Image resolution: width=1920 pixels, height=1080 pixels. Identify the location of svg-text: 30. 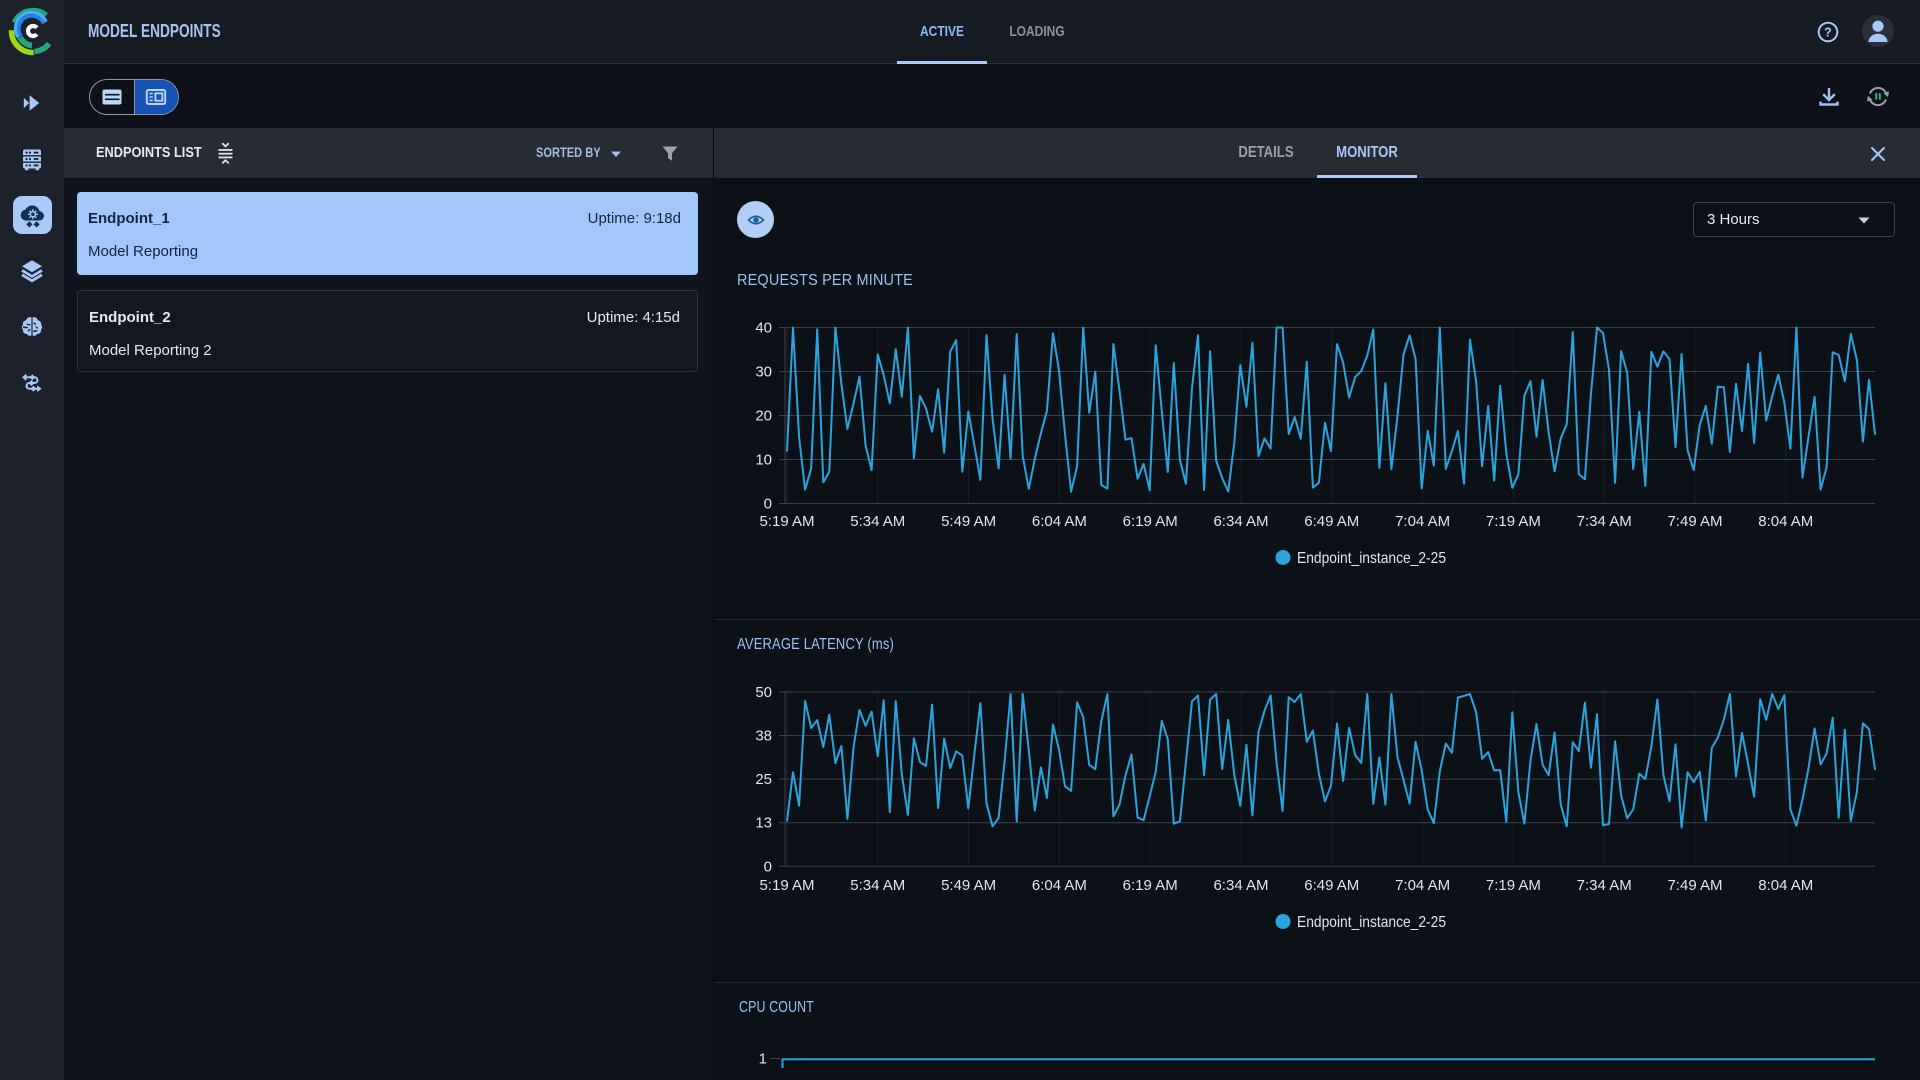
(763, 372).